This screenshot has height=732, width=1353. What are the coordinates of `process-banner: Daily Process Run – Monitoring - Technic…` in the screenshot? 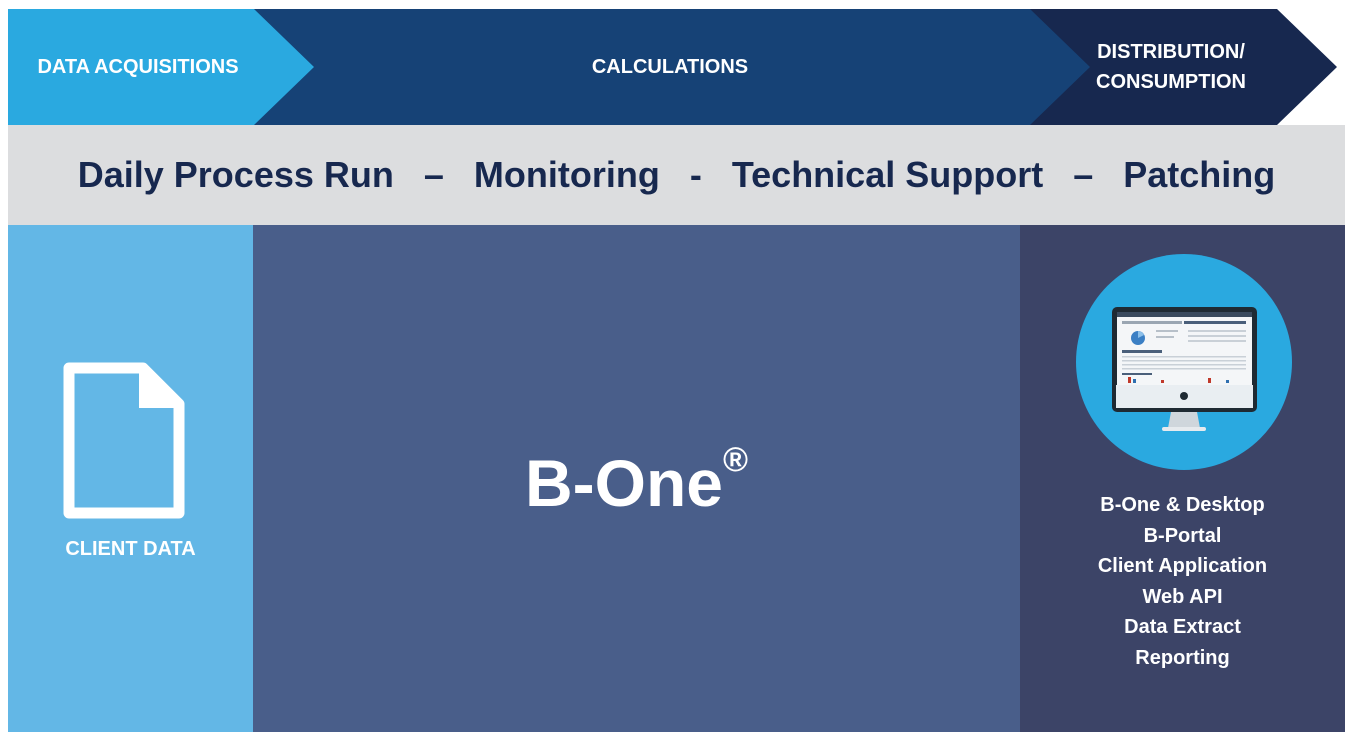 It's located at (676, 175).